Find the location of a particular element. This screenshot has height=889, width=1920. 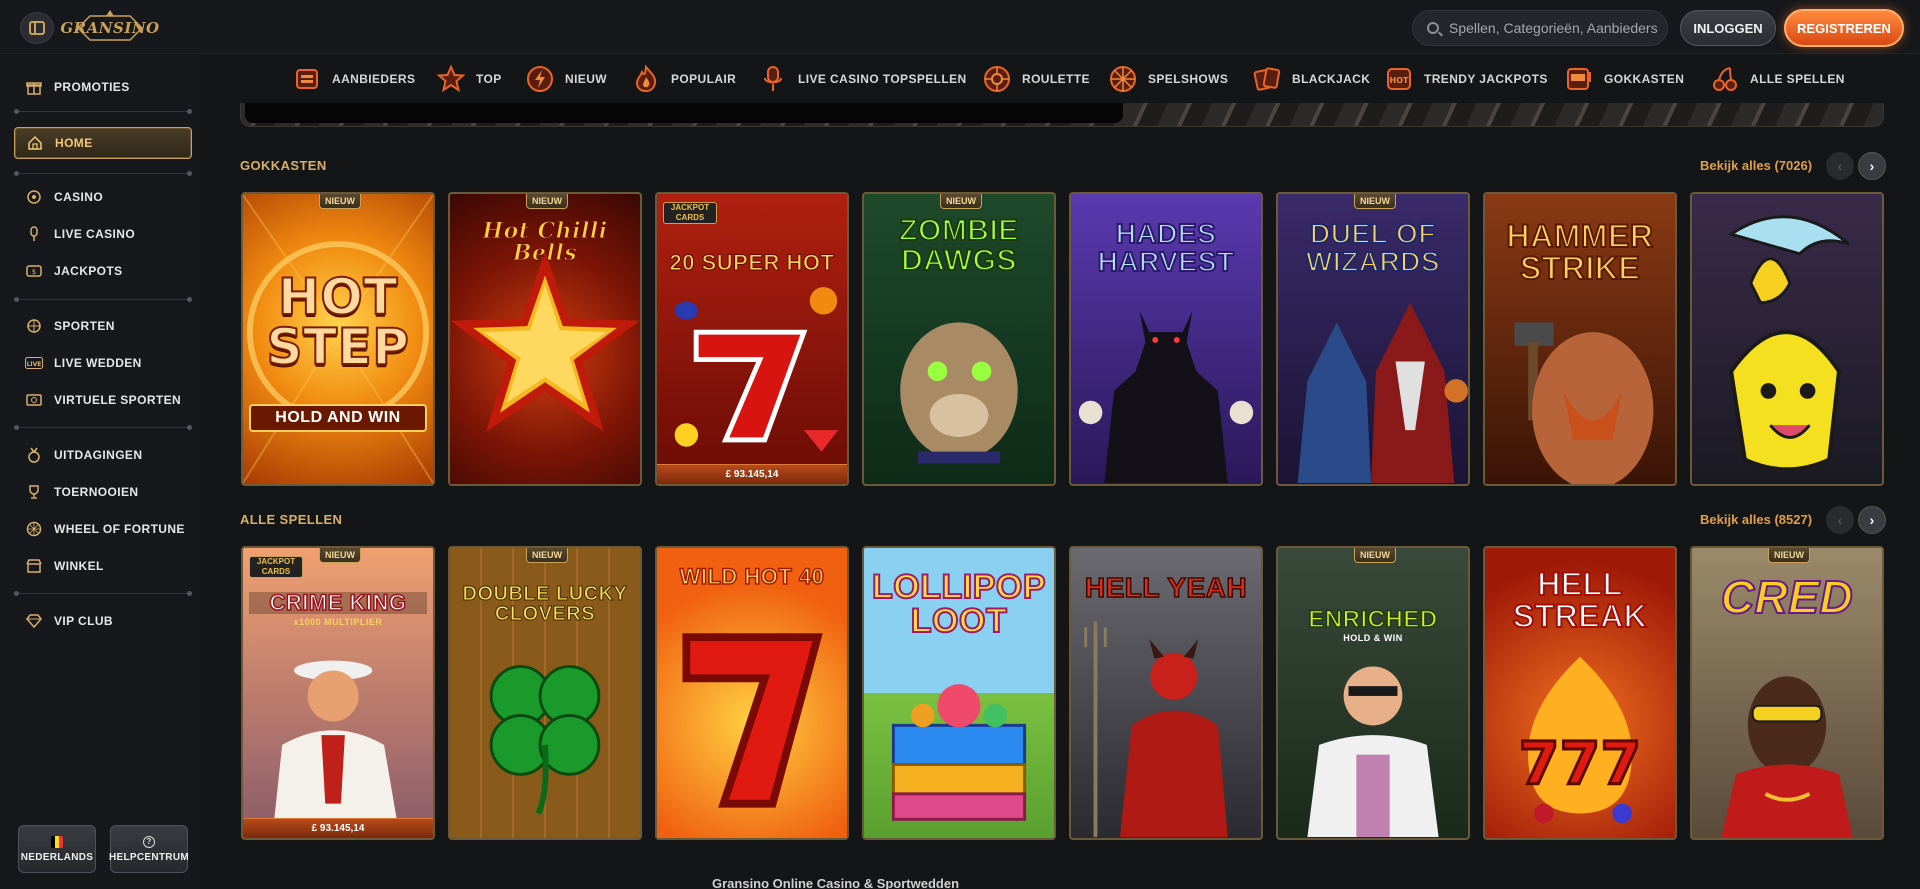

language-button: NEDERLANDS is located at coordinates (57, 849).